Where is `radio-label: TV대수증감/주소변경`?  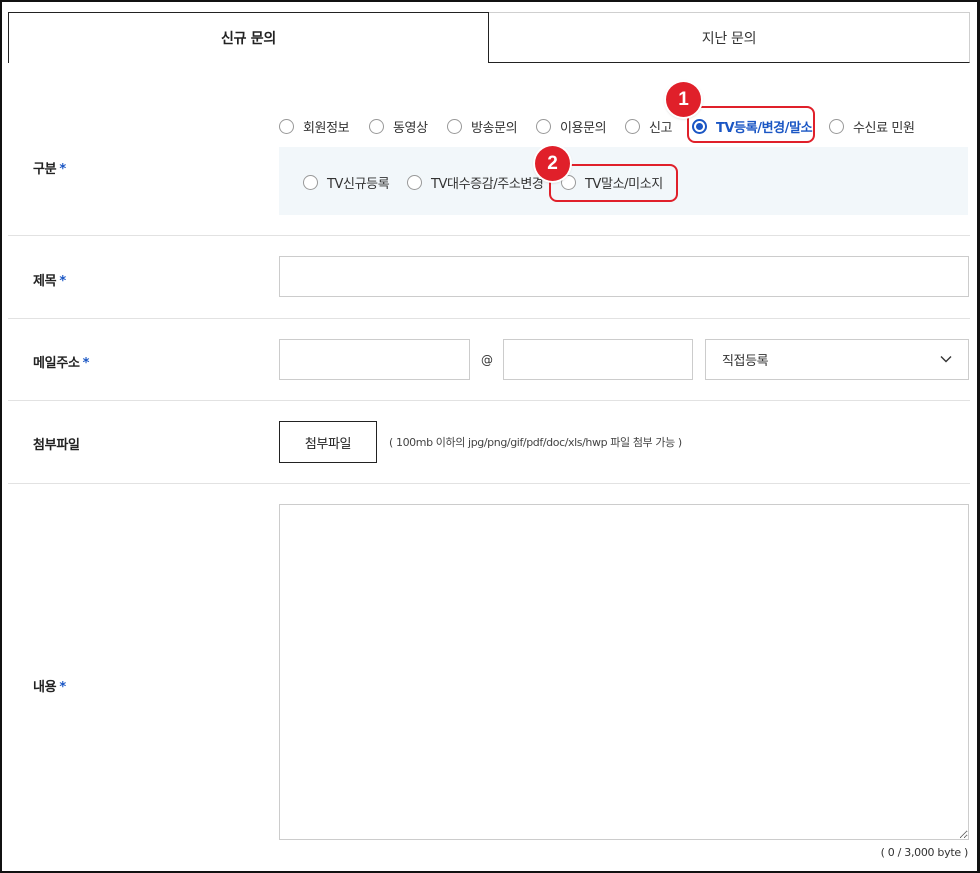
radio-label: TV대수증감/주소변경 is located at coordinates (487, 184).